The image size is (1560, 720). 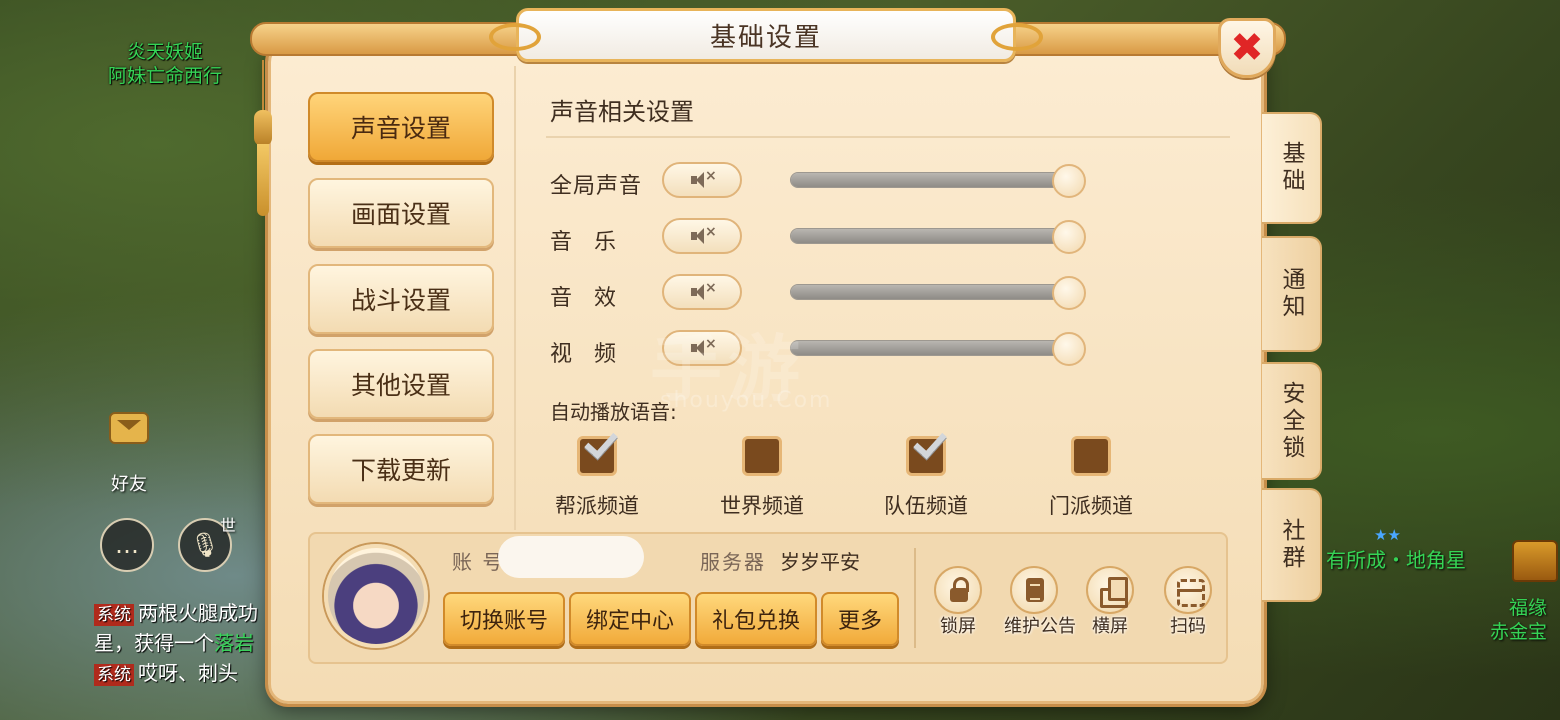 I want to click on chat-log: 系统 两根火腿成功 星，获得一个落岩 系统 哎呀、刺头, so click(x=189, y=643).